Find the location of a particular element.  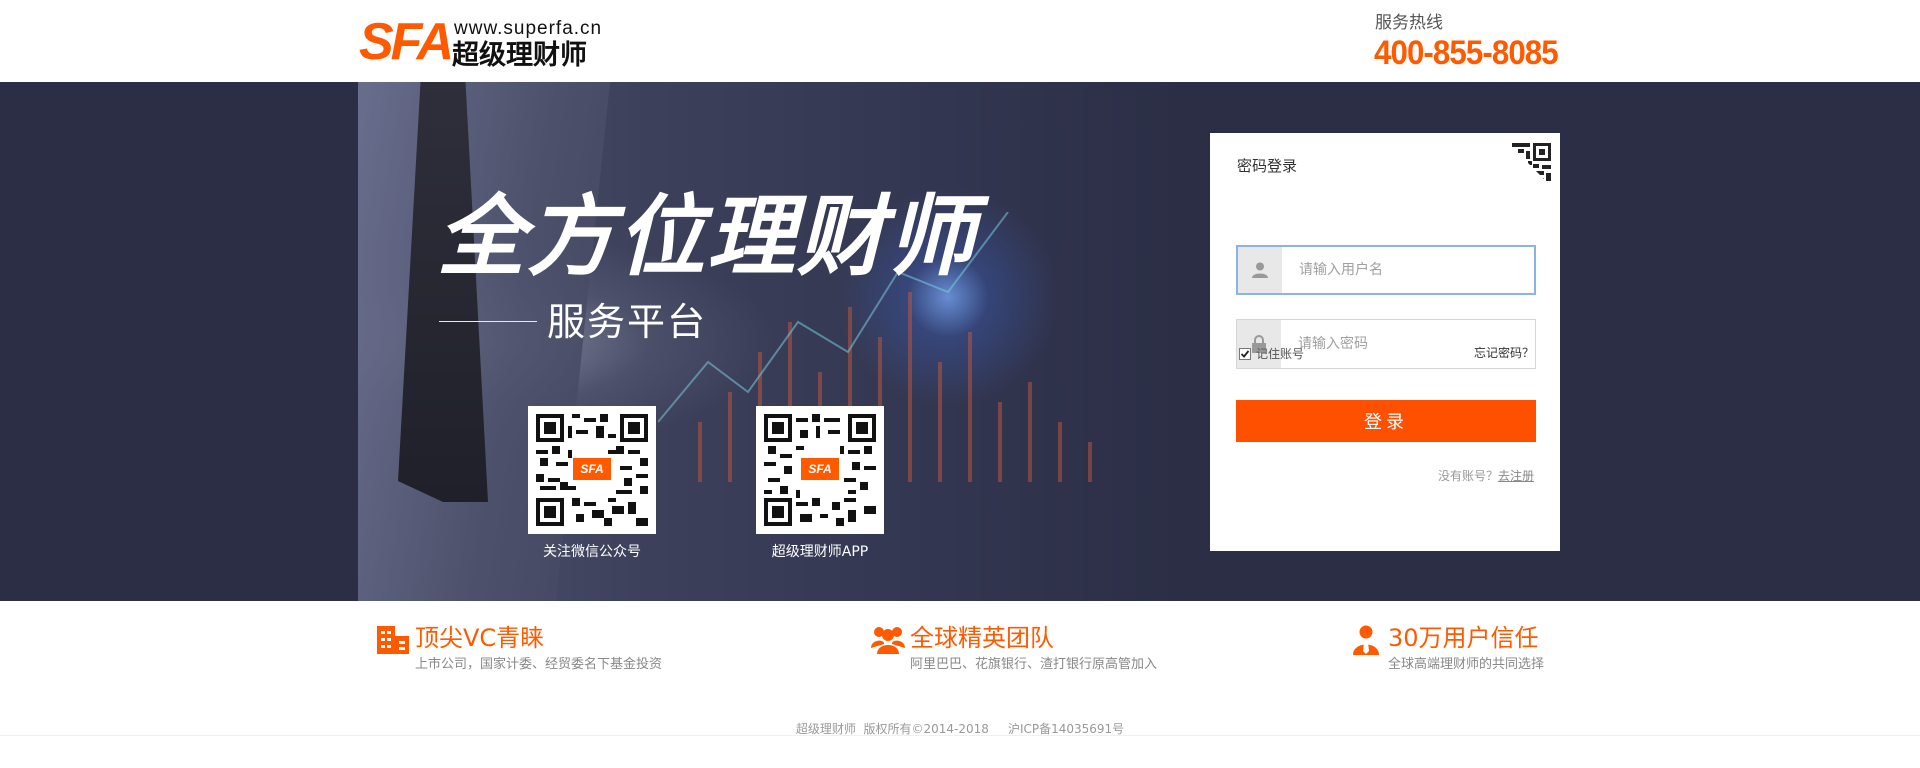

wechat-qr-code: SFA is located at coordinates (592, 470).